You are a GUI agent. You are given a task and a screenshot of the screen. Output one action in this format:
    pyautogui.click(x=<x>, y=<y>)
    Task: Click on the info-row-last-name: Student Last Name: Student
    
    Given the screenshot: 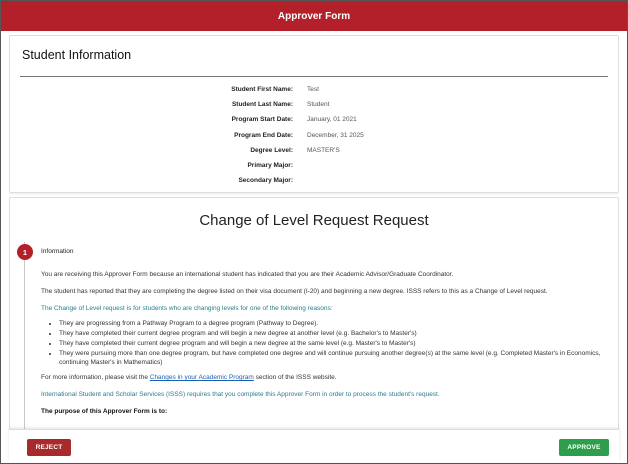 What is the action you would take?
    pyautogui.click(x=314, y=104)
    